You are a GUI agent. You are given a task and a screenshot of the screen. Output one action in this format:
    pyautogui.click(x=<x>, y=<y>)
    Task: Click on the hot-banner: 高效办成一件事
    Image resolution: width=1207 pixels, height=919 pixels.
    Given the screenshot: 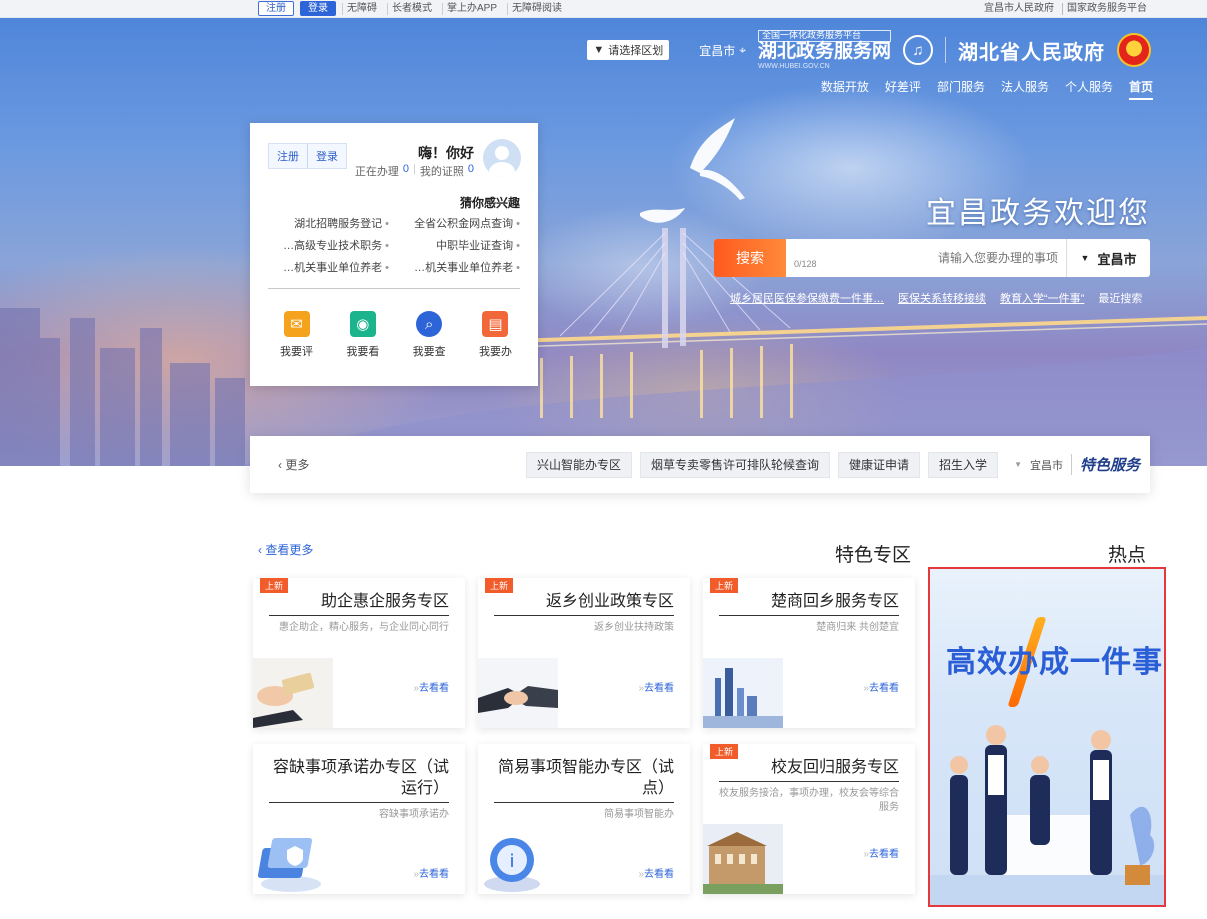 What is the action you would take?
    pyautogui.click(x=1047, y=737)
    